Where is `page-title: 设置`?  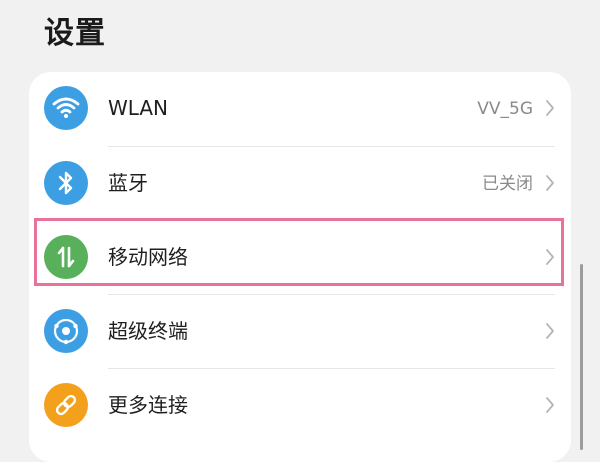
page-title: 设置 is located at coordinates (75, 33).